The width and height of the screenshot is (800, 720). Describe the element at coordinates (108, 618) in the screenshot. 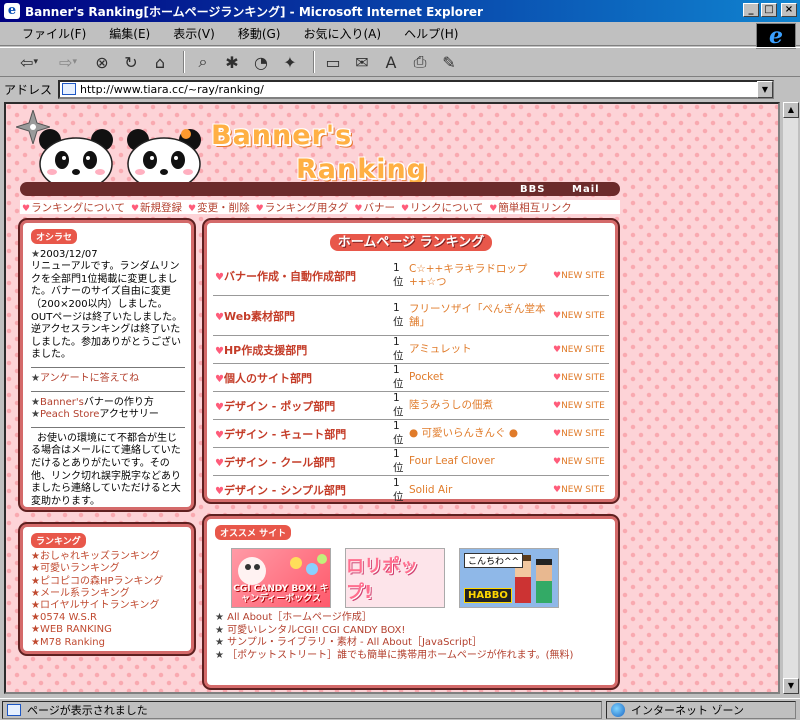

I see `ranking-link: ★0574 W.S.R` at that location.